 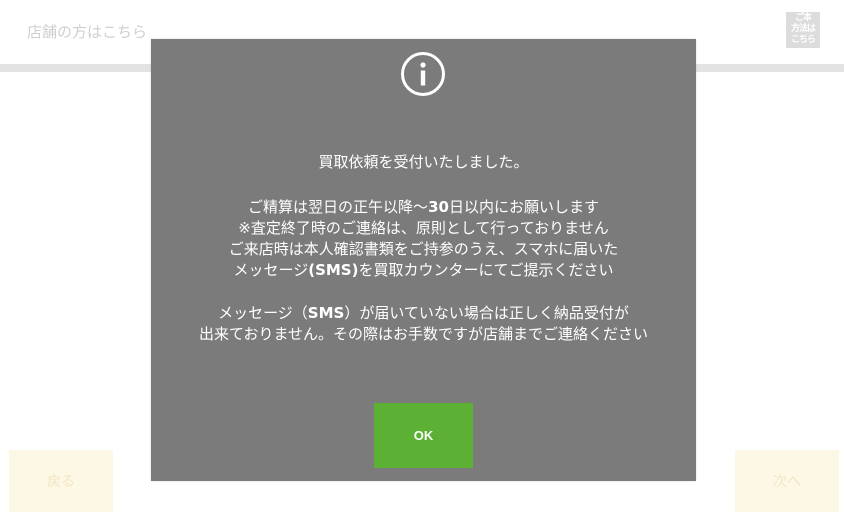 What do you see at coordinates (61, 481) in the screenshot?
I see `back-button: 戻る` at bounding box center [61, 481].